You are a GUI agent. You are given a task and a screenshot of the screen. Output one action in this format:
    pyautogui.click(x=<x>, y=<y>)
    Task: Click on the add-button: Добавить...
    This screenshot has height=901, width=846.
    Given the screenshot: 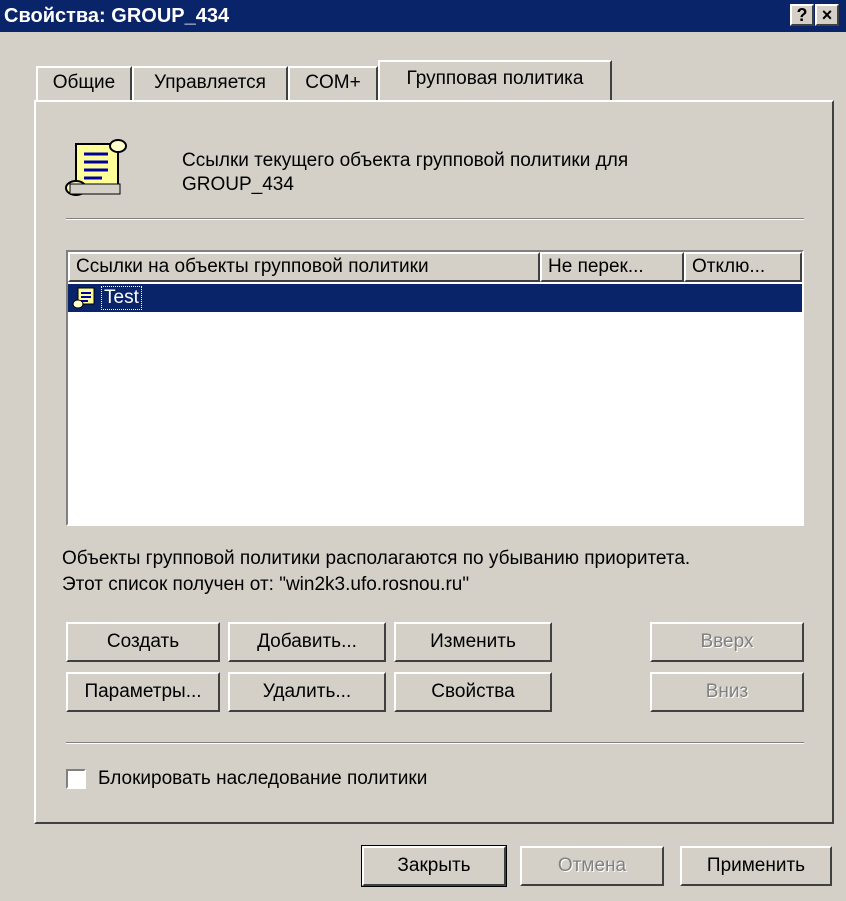 What is the action you would take?
    pyautogui.click(x=307, y=642)
    